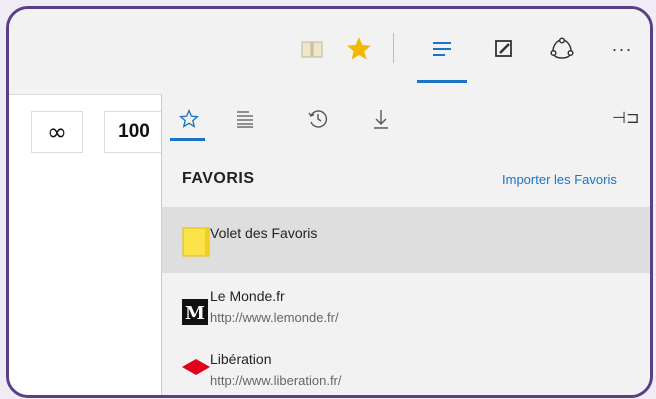 This screenshot has height=399, width=656. Describe the element at coordinates (187, 139) in the screenshot. I see `favorites-tab-indicator` at that location.